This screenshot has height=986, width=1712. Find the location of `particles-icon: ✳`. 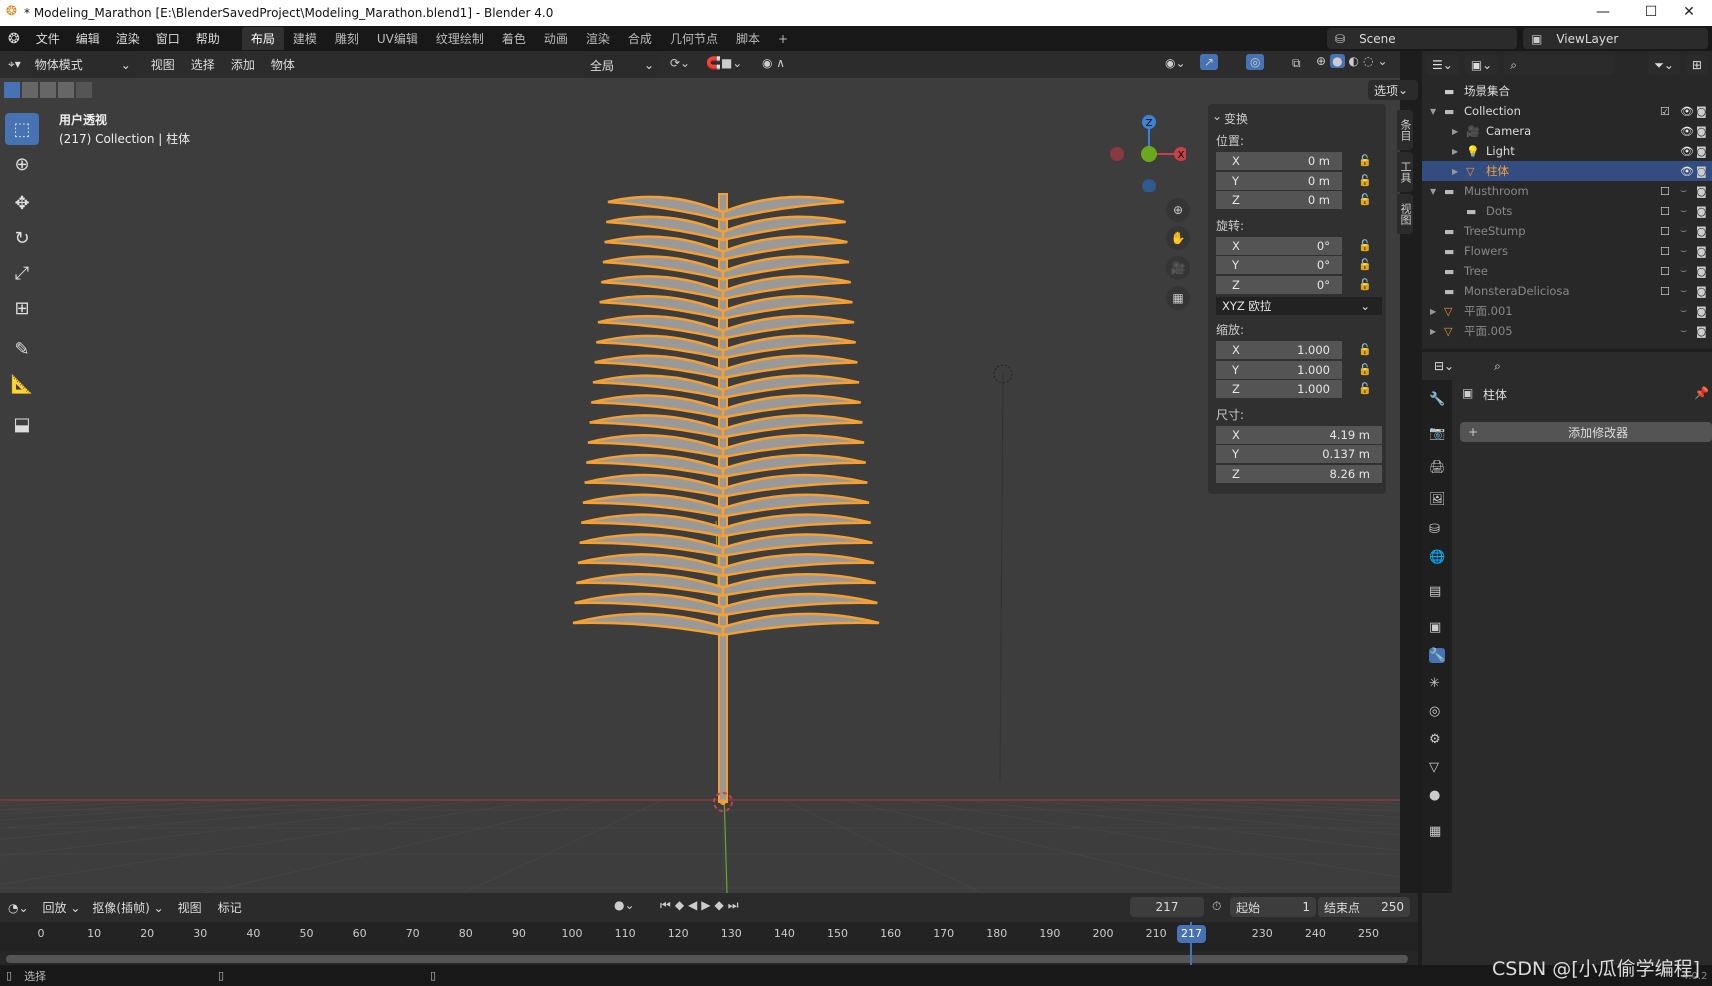

particles-icon: ✳ is located at coordinates (1434, 683).